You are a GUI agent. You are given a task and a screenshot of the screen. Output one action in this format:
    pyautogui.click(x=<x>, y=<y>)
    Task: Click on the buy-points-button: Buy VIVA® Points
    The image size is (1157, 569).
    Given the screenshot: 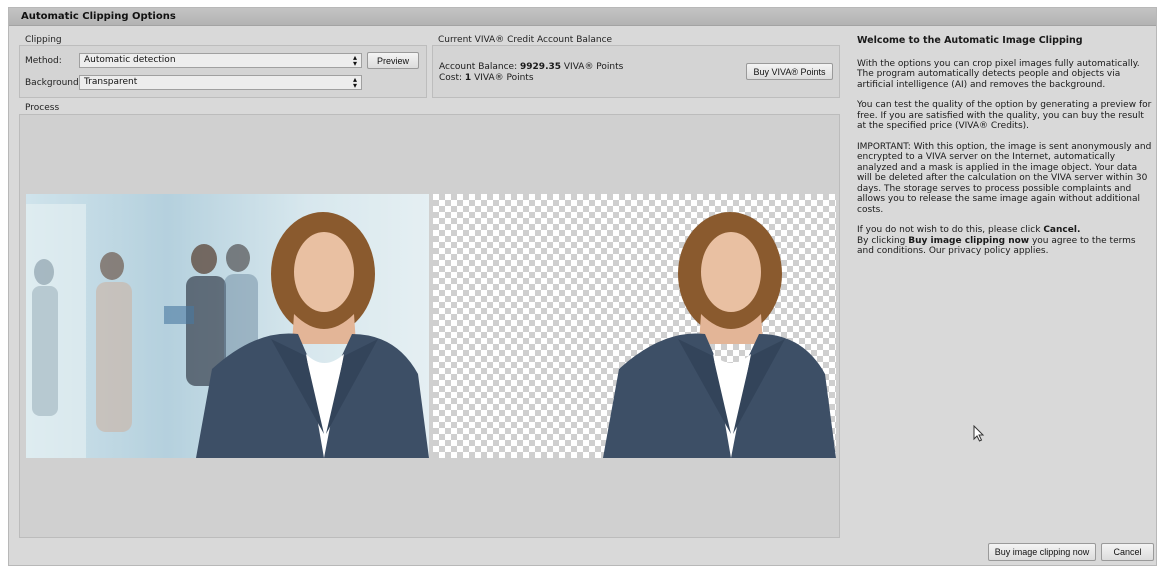 What is the action you would take?
    pyautogui.click(x=789, y=71)
    